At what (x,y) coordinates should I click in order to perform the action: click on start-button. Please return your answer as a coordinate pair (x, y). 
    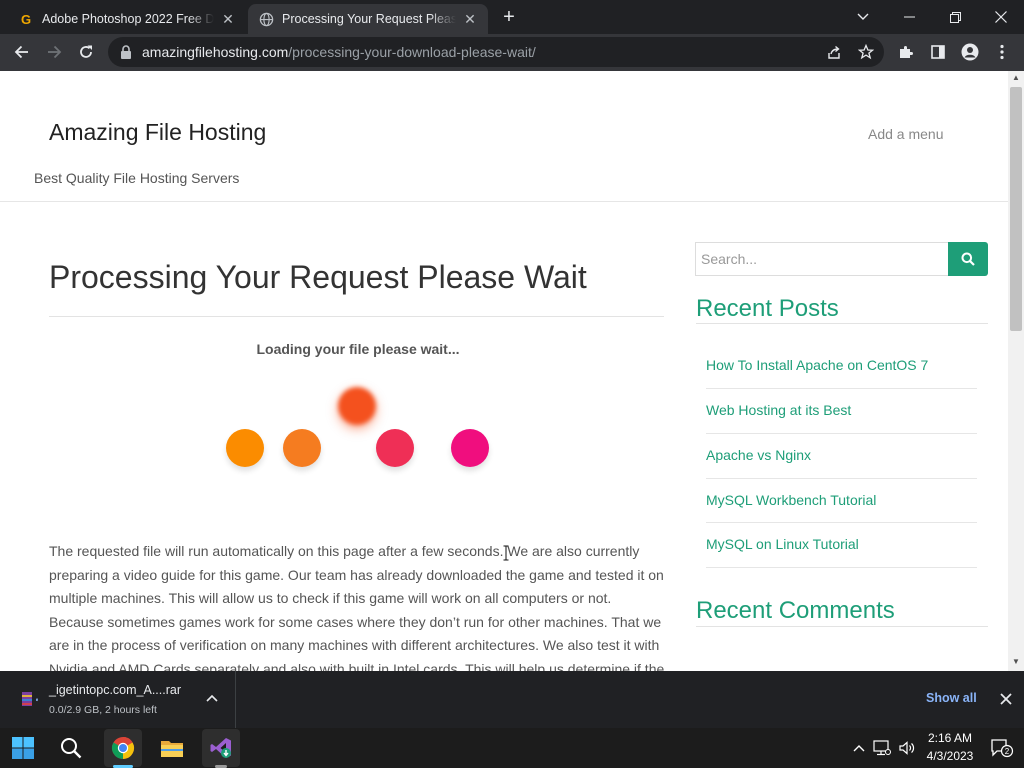
    Looking at the image, I should click on (23, 748).